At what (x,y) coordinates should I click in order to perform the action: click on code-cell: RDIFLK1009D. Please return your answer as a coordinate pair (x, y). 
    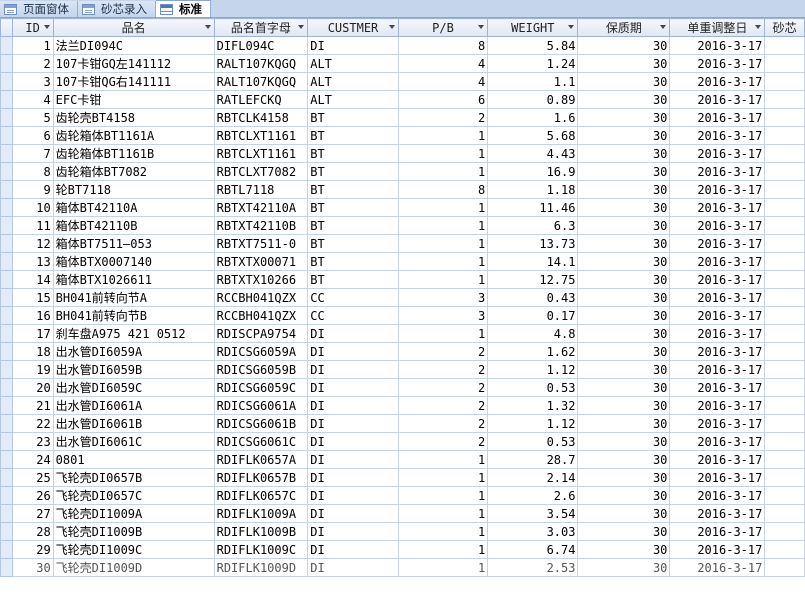
    Looking at the image, I should click on (261, 567).